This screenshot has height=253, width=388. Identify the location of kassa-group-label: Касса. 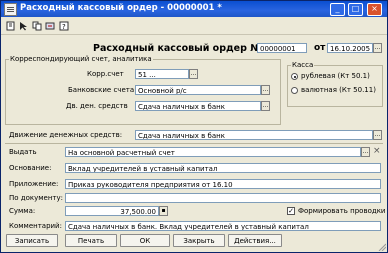
(303, 65).